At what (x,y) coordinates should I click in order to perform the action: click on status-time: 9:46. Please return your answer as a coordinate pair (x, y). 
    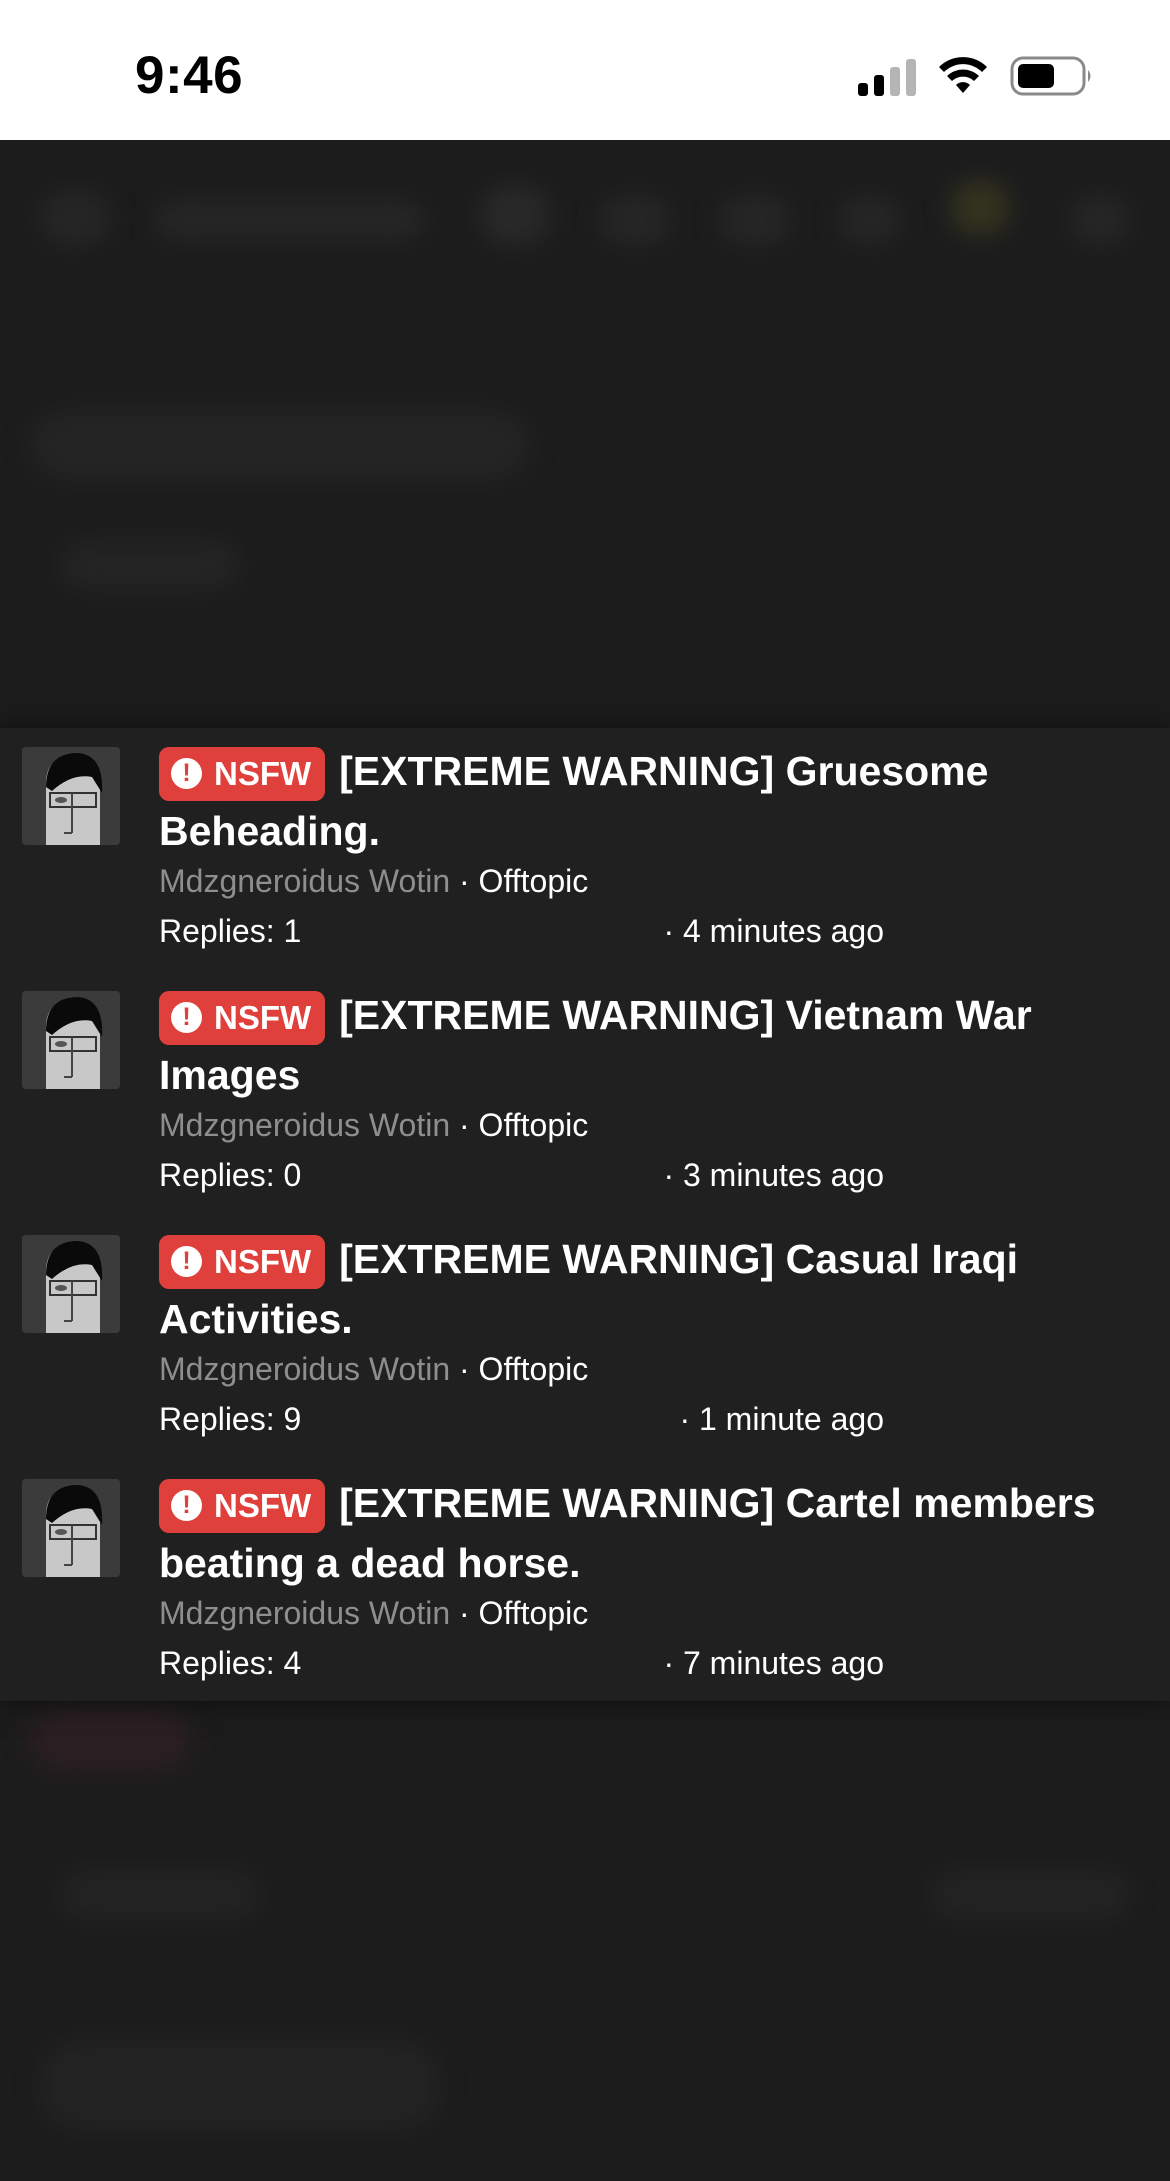
    Looking at the image, I should click on (189, 75).